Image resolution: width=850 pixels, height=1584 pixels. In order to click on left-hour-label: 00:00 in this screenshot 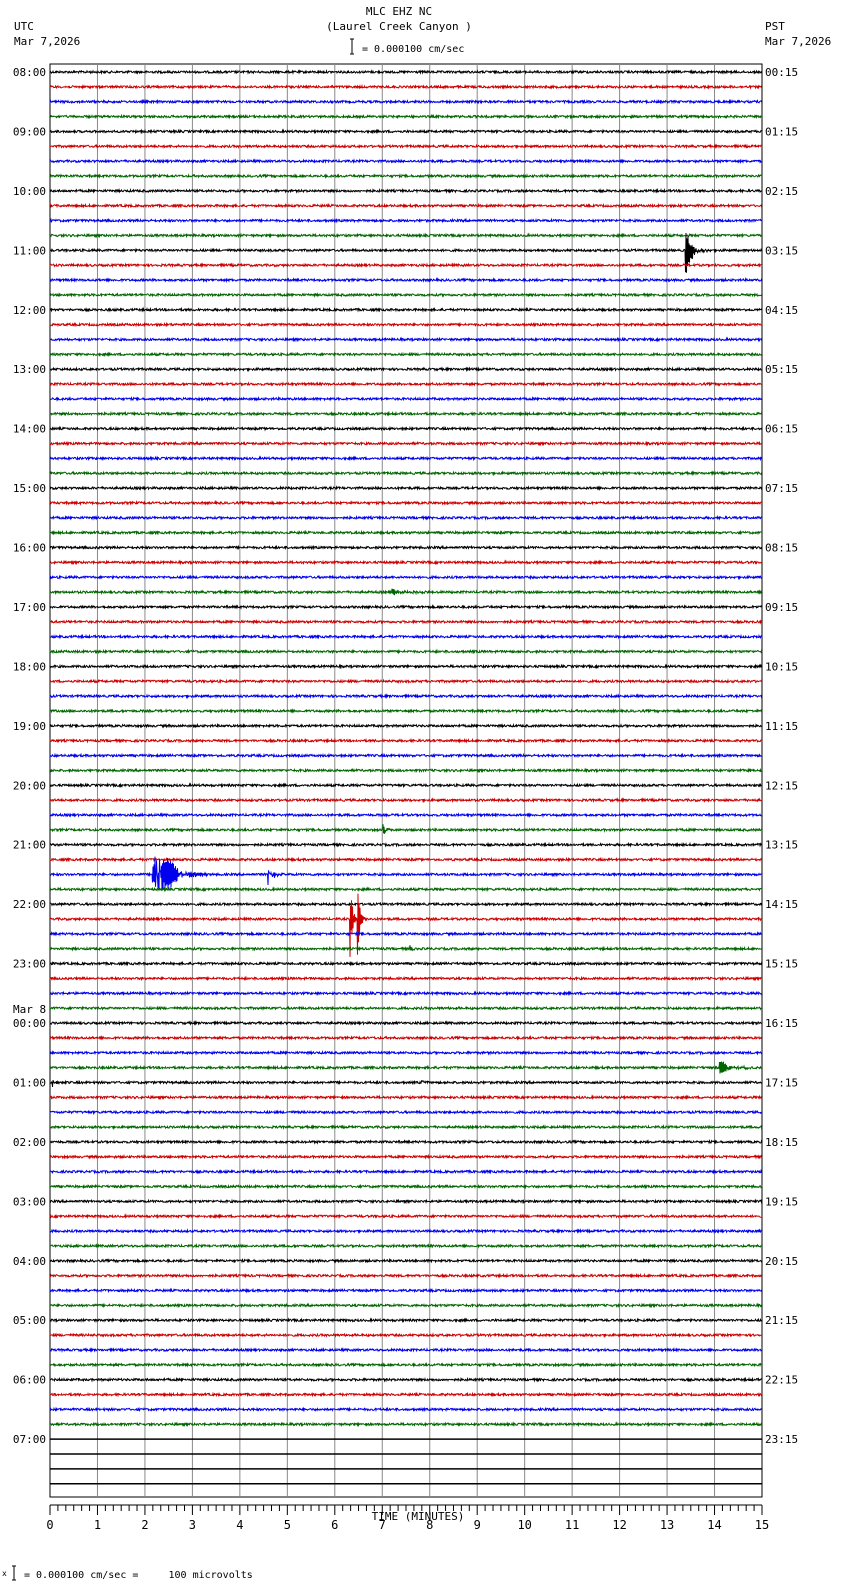, I will do `click(29, 1023)`.